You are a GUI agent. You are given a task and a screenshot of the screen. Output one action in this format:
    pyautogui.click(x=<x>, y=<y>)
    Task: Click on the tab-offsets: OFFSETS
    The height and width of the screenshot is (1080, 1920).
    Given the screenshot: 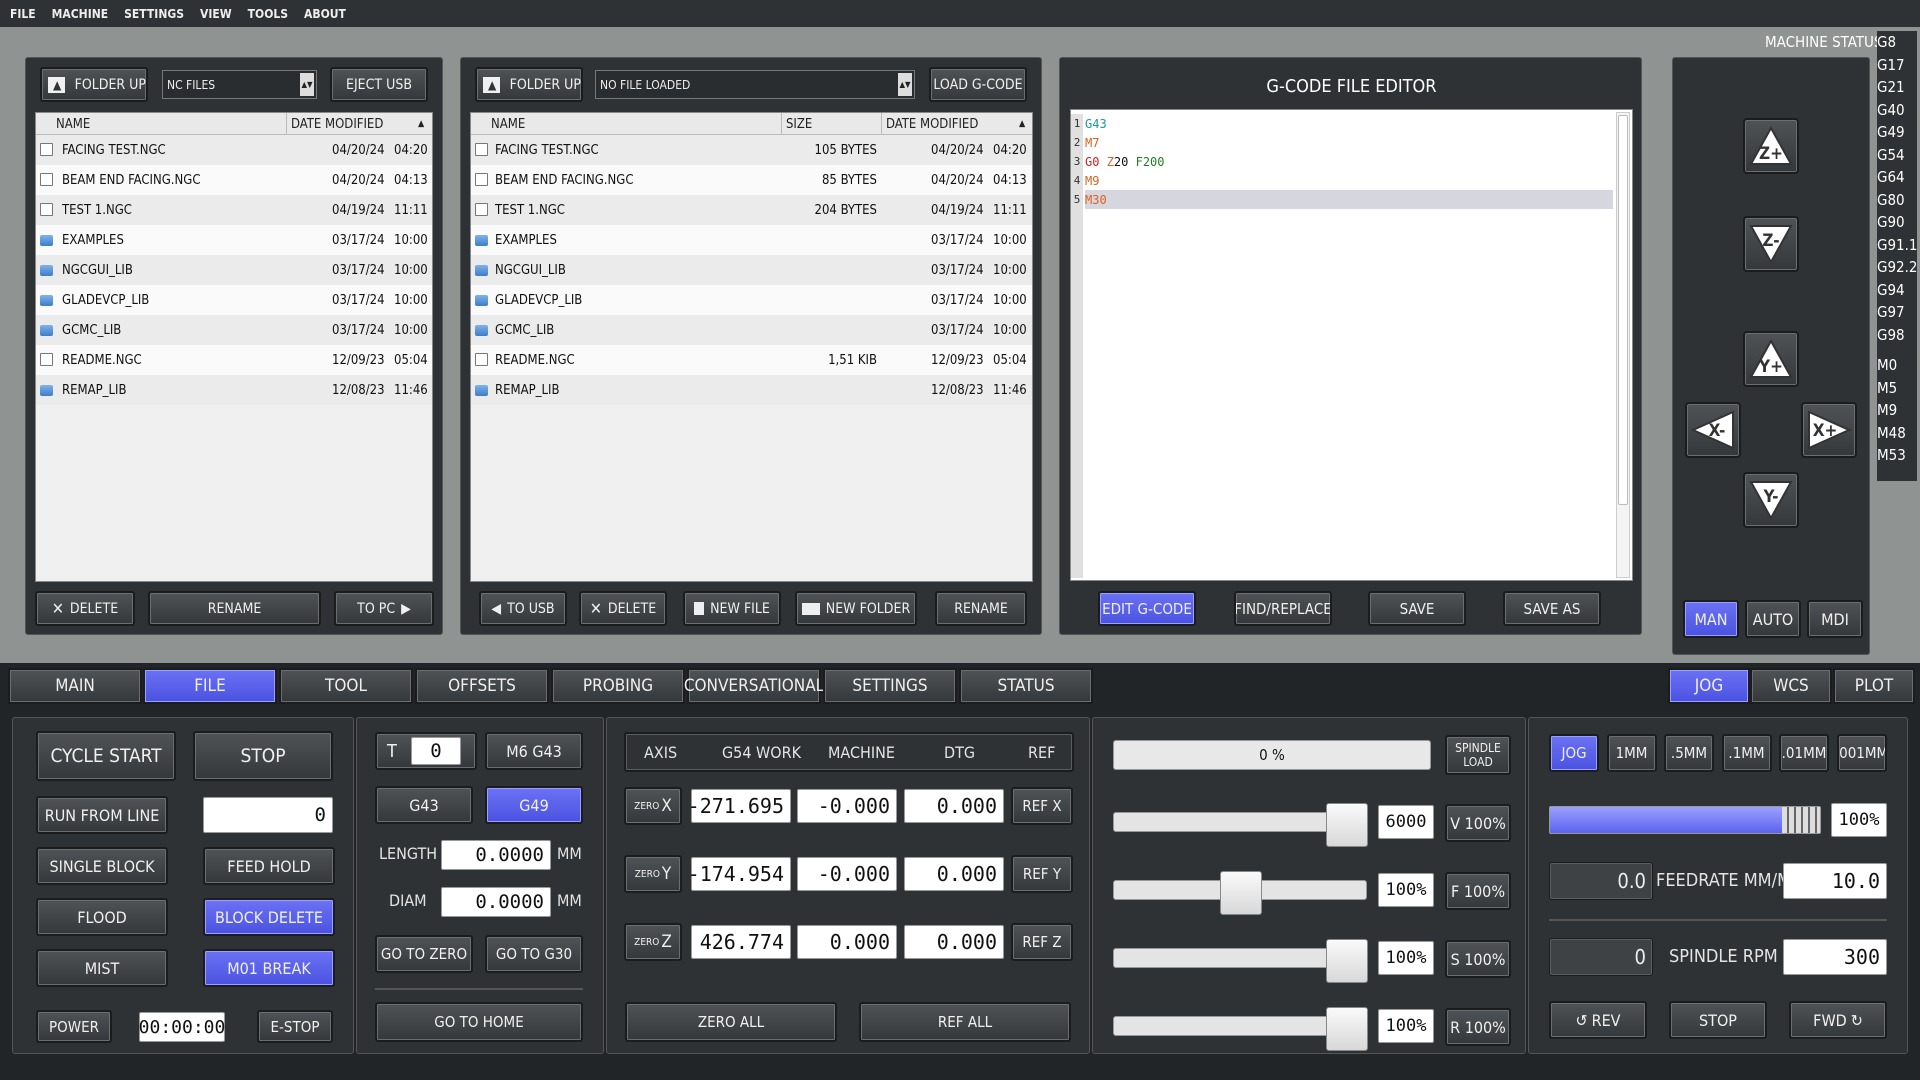 What is the action you would take?
    pyautogui.click(x=482, y=686)
    